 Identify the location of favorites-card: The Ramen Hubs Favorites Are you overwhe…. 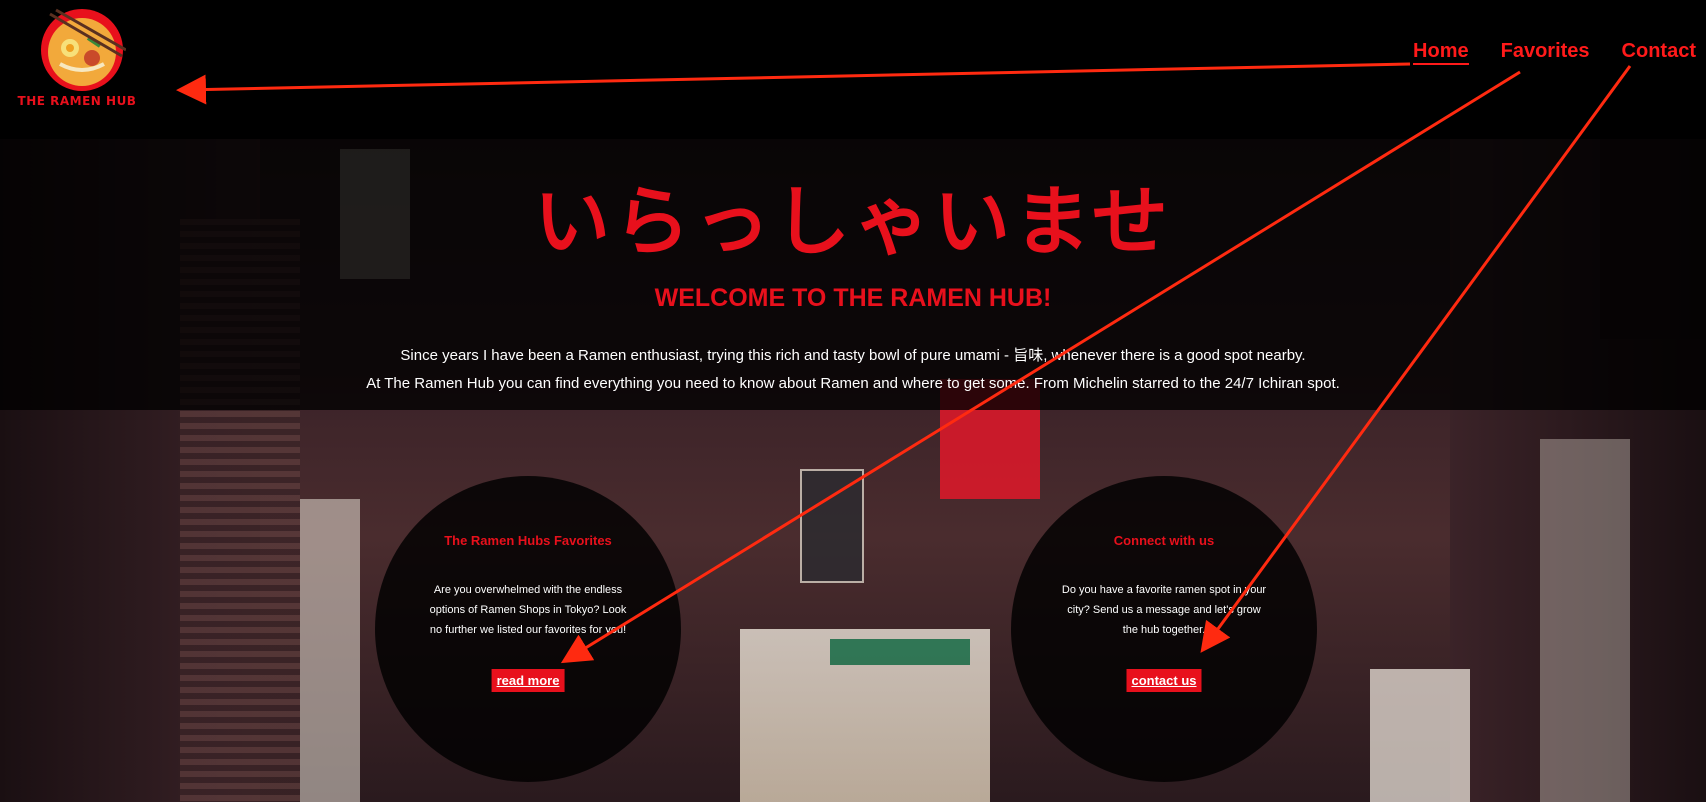
(528, 629).